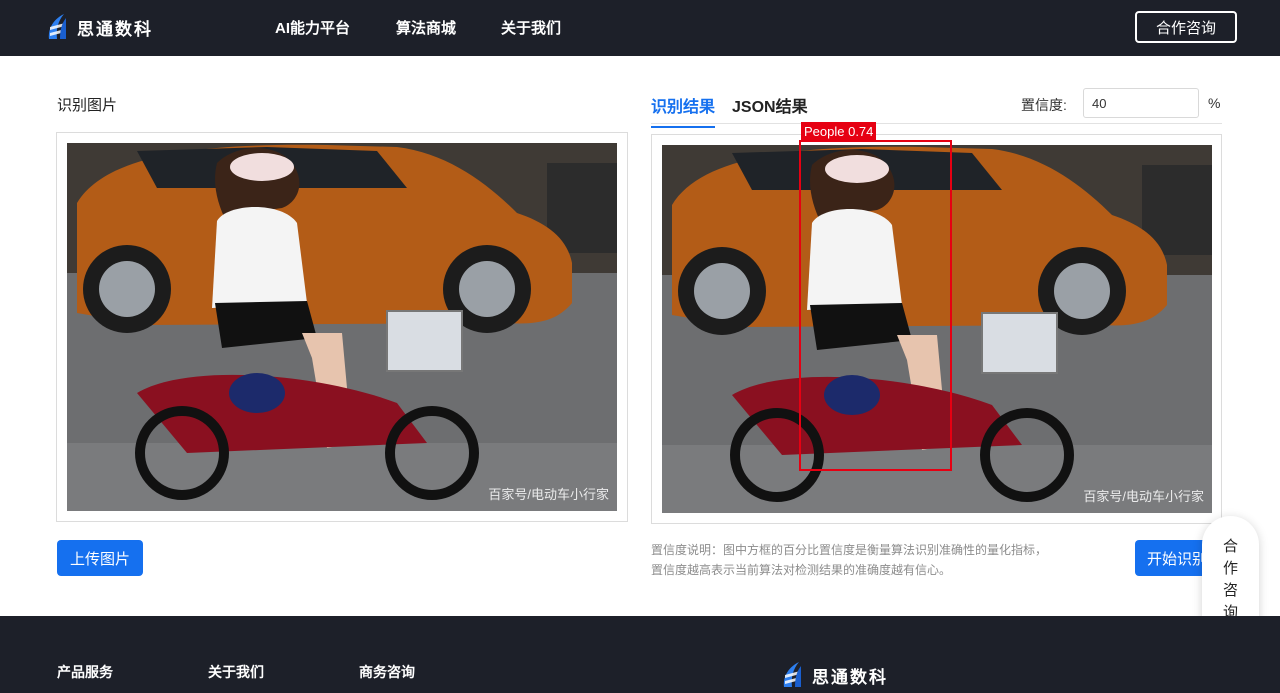  Describe the element at coordinates (1230, 546) in the screenshot. I see `float-char: 合` at that location.